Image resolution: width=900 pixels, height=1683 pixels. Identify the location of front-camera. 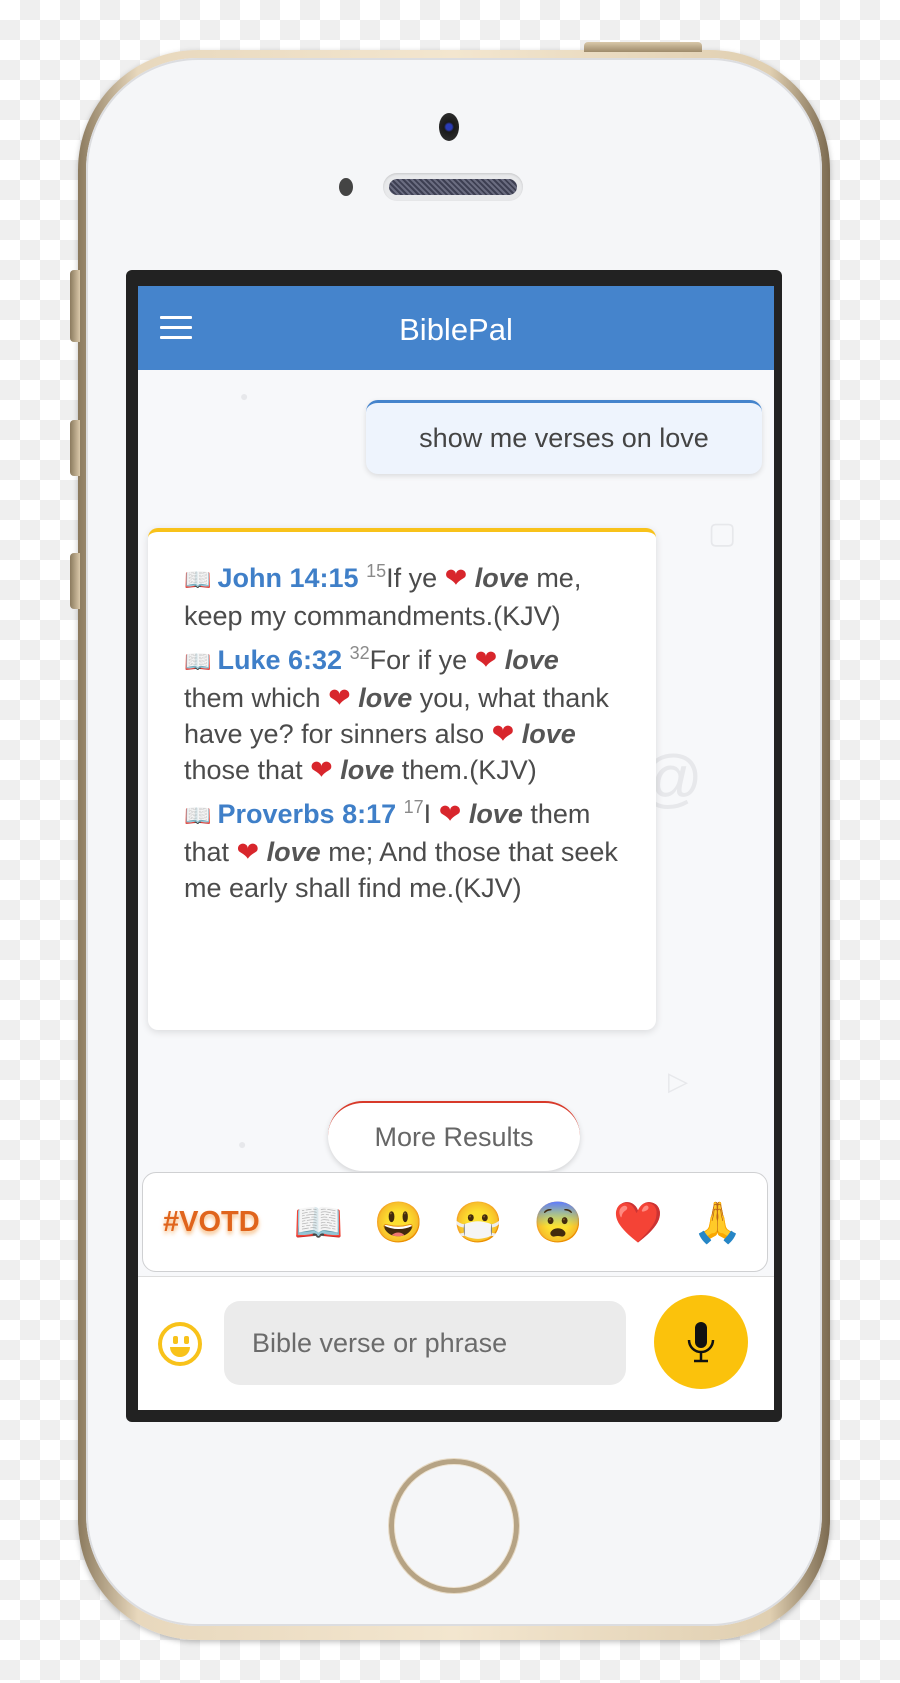
(449, 127).